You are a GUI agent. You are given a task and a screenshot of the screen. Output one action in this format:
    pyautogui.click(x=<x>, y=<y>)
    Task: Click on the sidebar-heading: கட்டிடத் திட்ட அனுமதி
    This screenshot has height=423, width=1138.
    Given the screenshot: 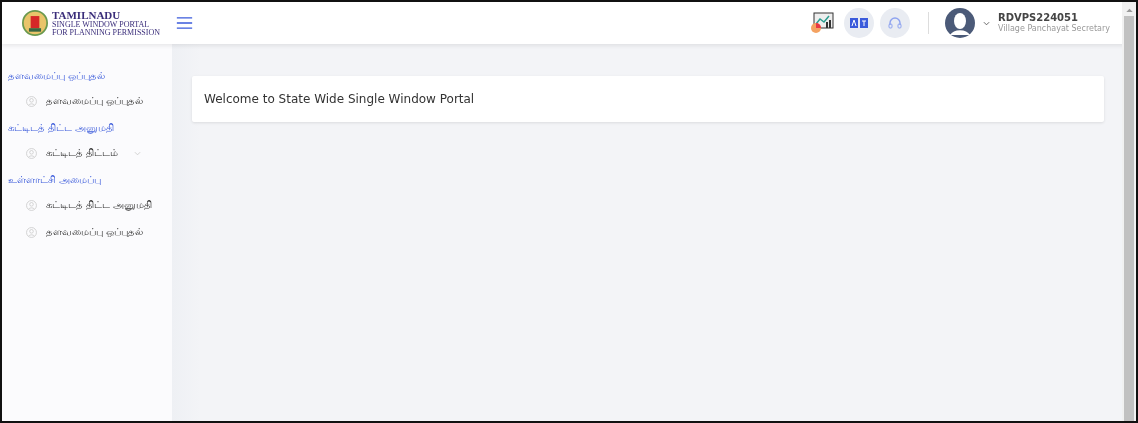 What is the action you would take?
    pyautogui.click(x=61, y=128)
    